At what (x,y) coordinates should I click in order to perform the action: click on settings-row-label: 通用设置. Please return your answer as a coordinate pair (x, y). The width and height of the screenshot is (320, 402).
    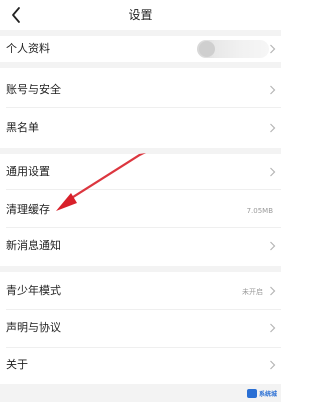
    Looking at the image, I should click on (28, 171).